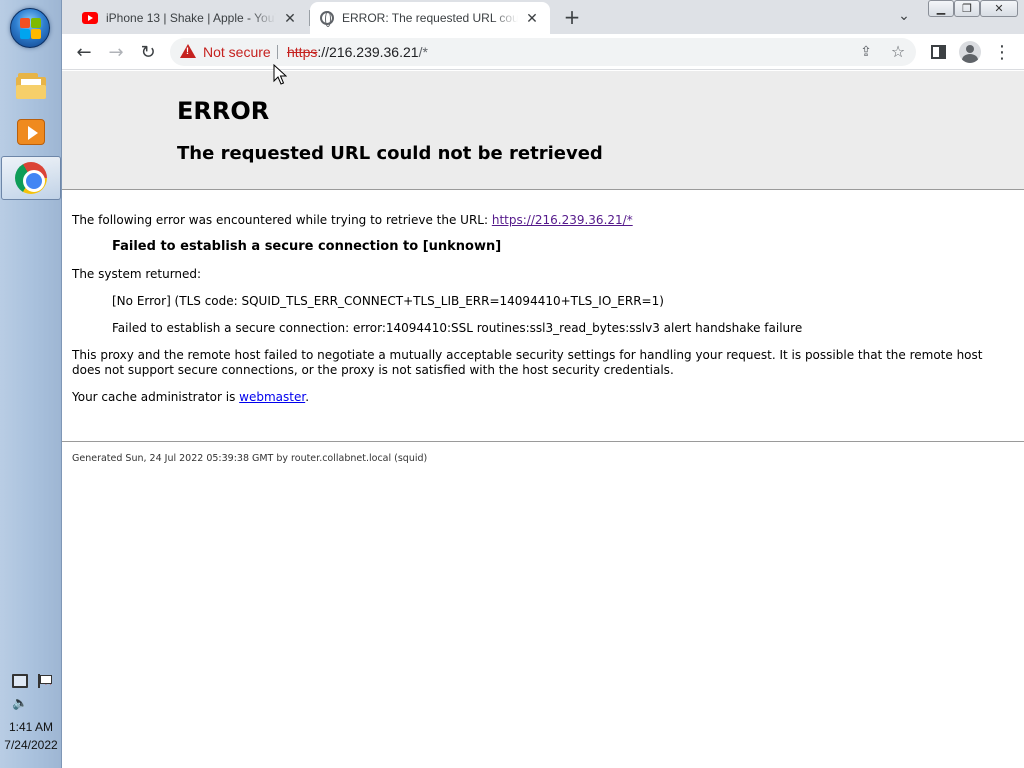  Describe the element at coordinates (302, 52) in the screenshot. I see `url-scheme: https` at that location.